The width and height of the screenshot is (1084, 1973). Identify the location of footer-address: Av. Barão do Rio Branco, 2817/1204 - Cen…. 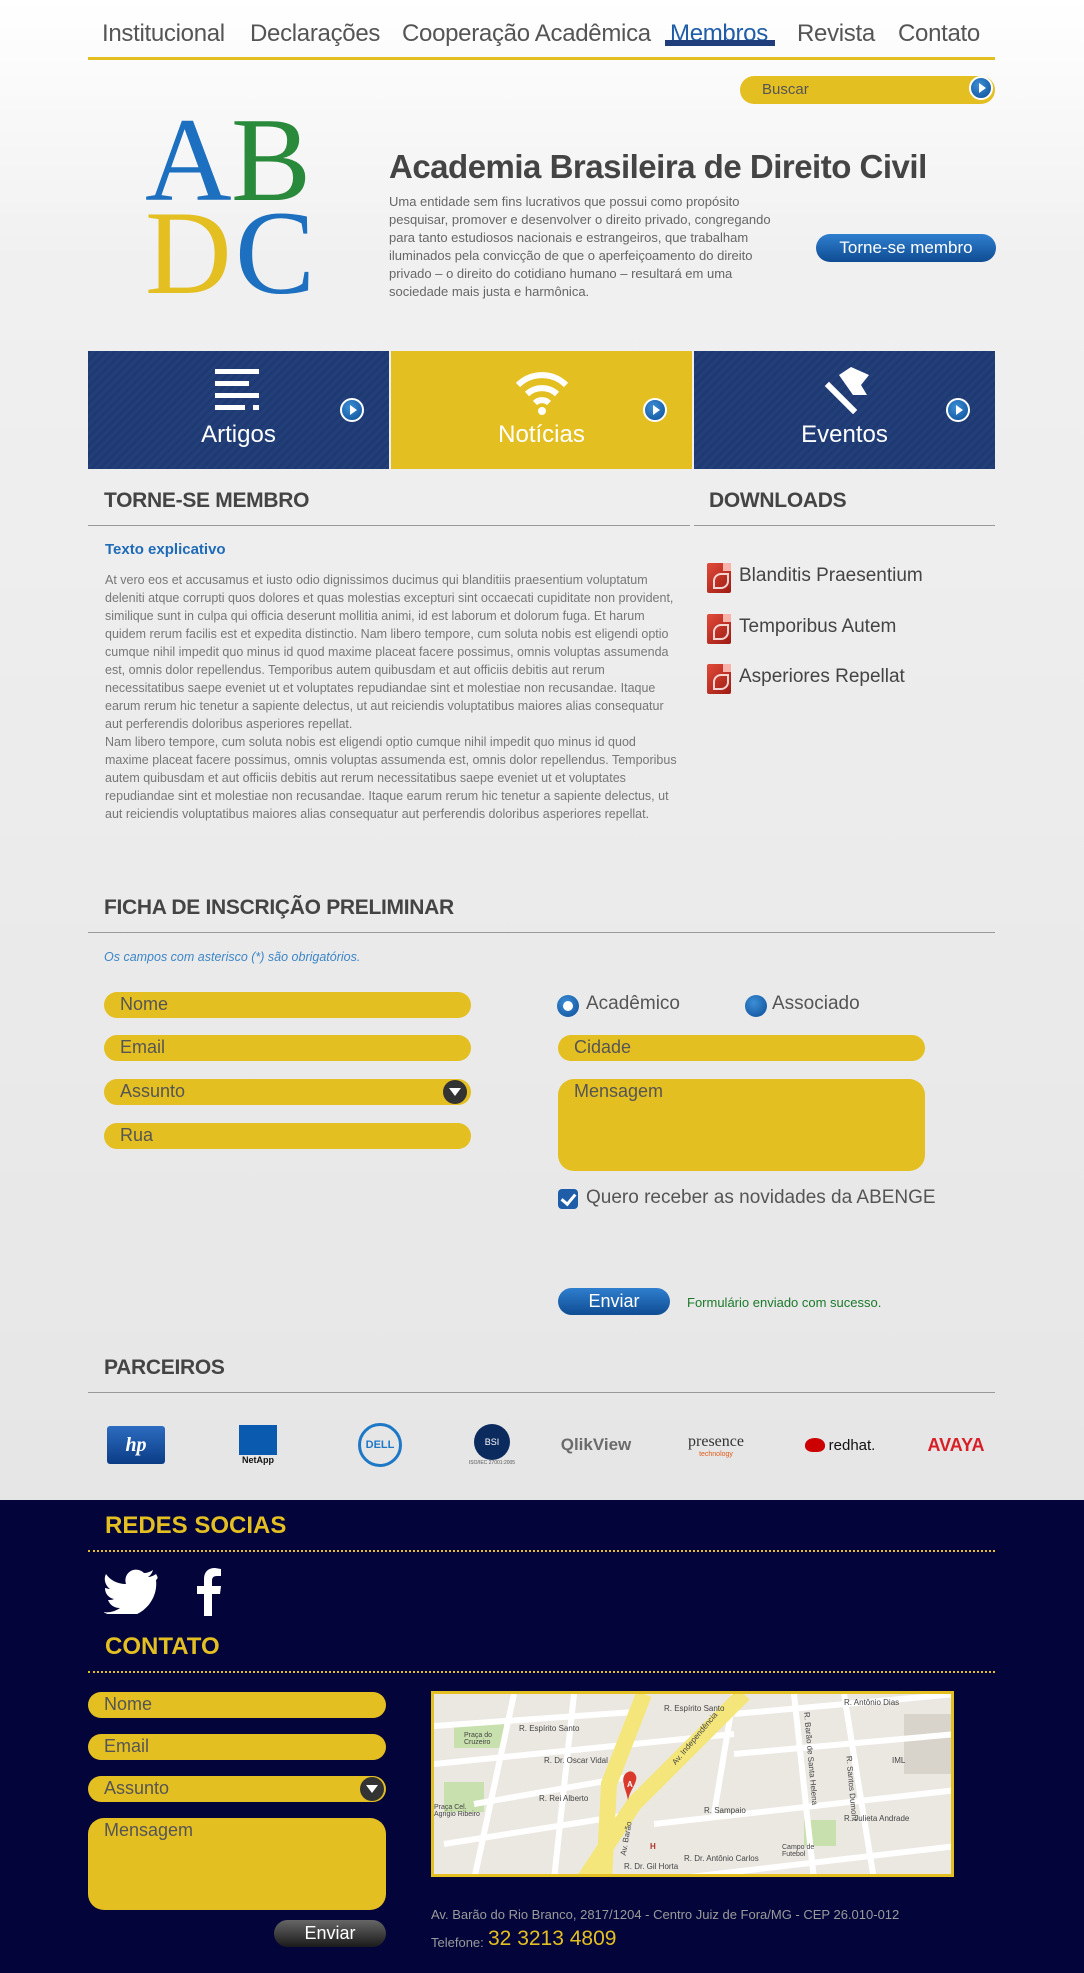
(665, 1914).